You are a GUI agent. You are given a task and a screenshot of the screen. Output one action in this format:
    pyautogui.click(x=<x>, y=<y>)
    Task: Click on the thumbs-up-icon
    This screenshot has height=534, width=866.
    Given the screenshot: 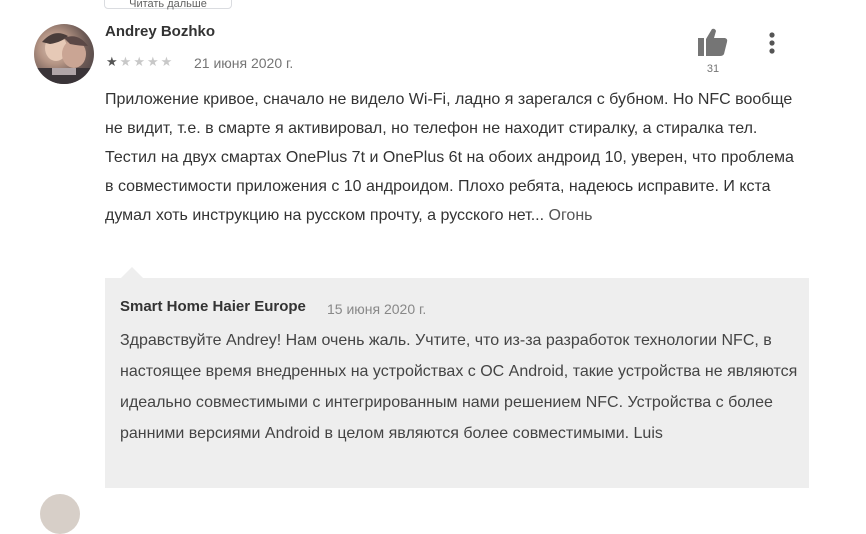 What is the action you would take?
    pyautogui.click(x=713, y=42)
    